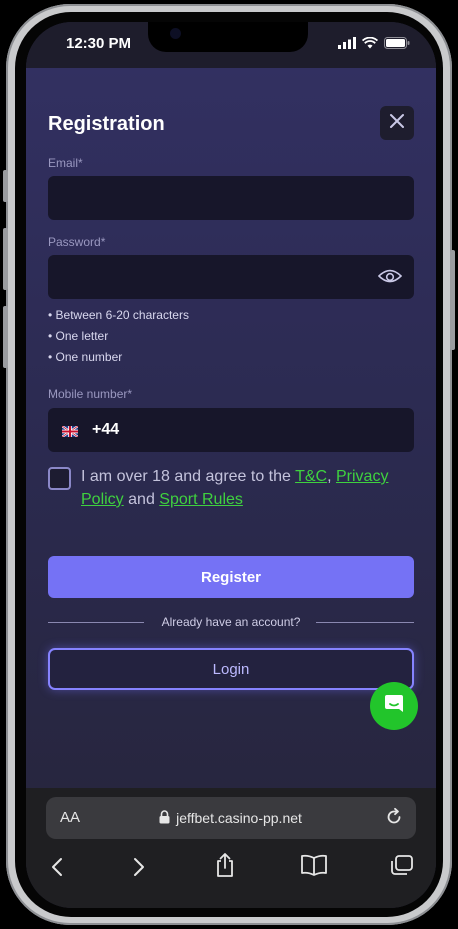 Image resolution: width=458 pixels, height=929 pixels. I want to click on terms-prefix: I am over 18 and agree to the, so click(186, 476).